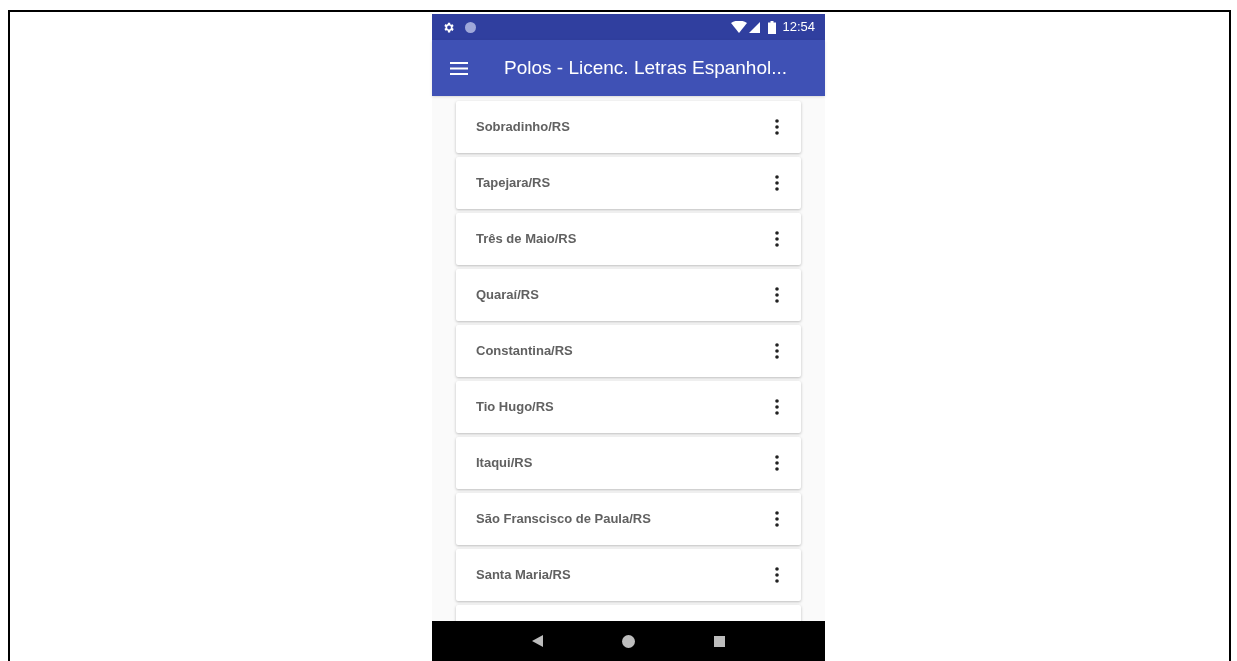 The image size is (1237, 661). Describe the element at coordinates (523, 127) in the screenshot. I see `item-label: Sobradinho/RS` at that location.